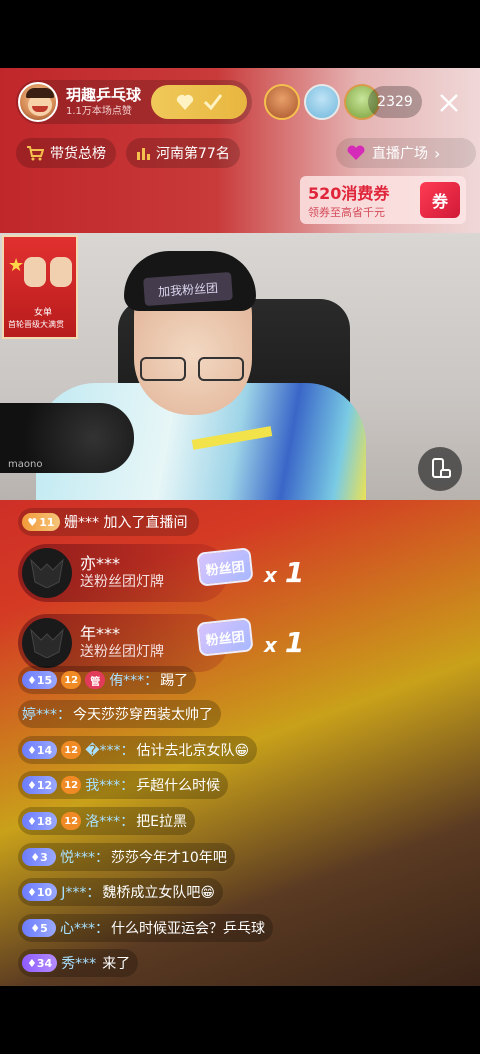  I want to click on comment-row: 婷***： 今天莎莎穿西装太帅了, so click(119, 714).